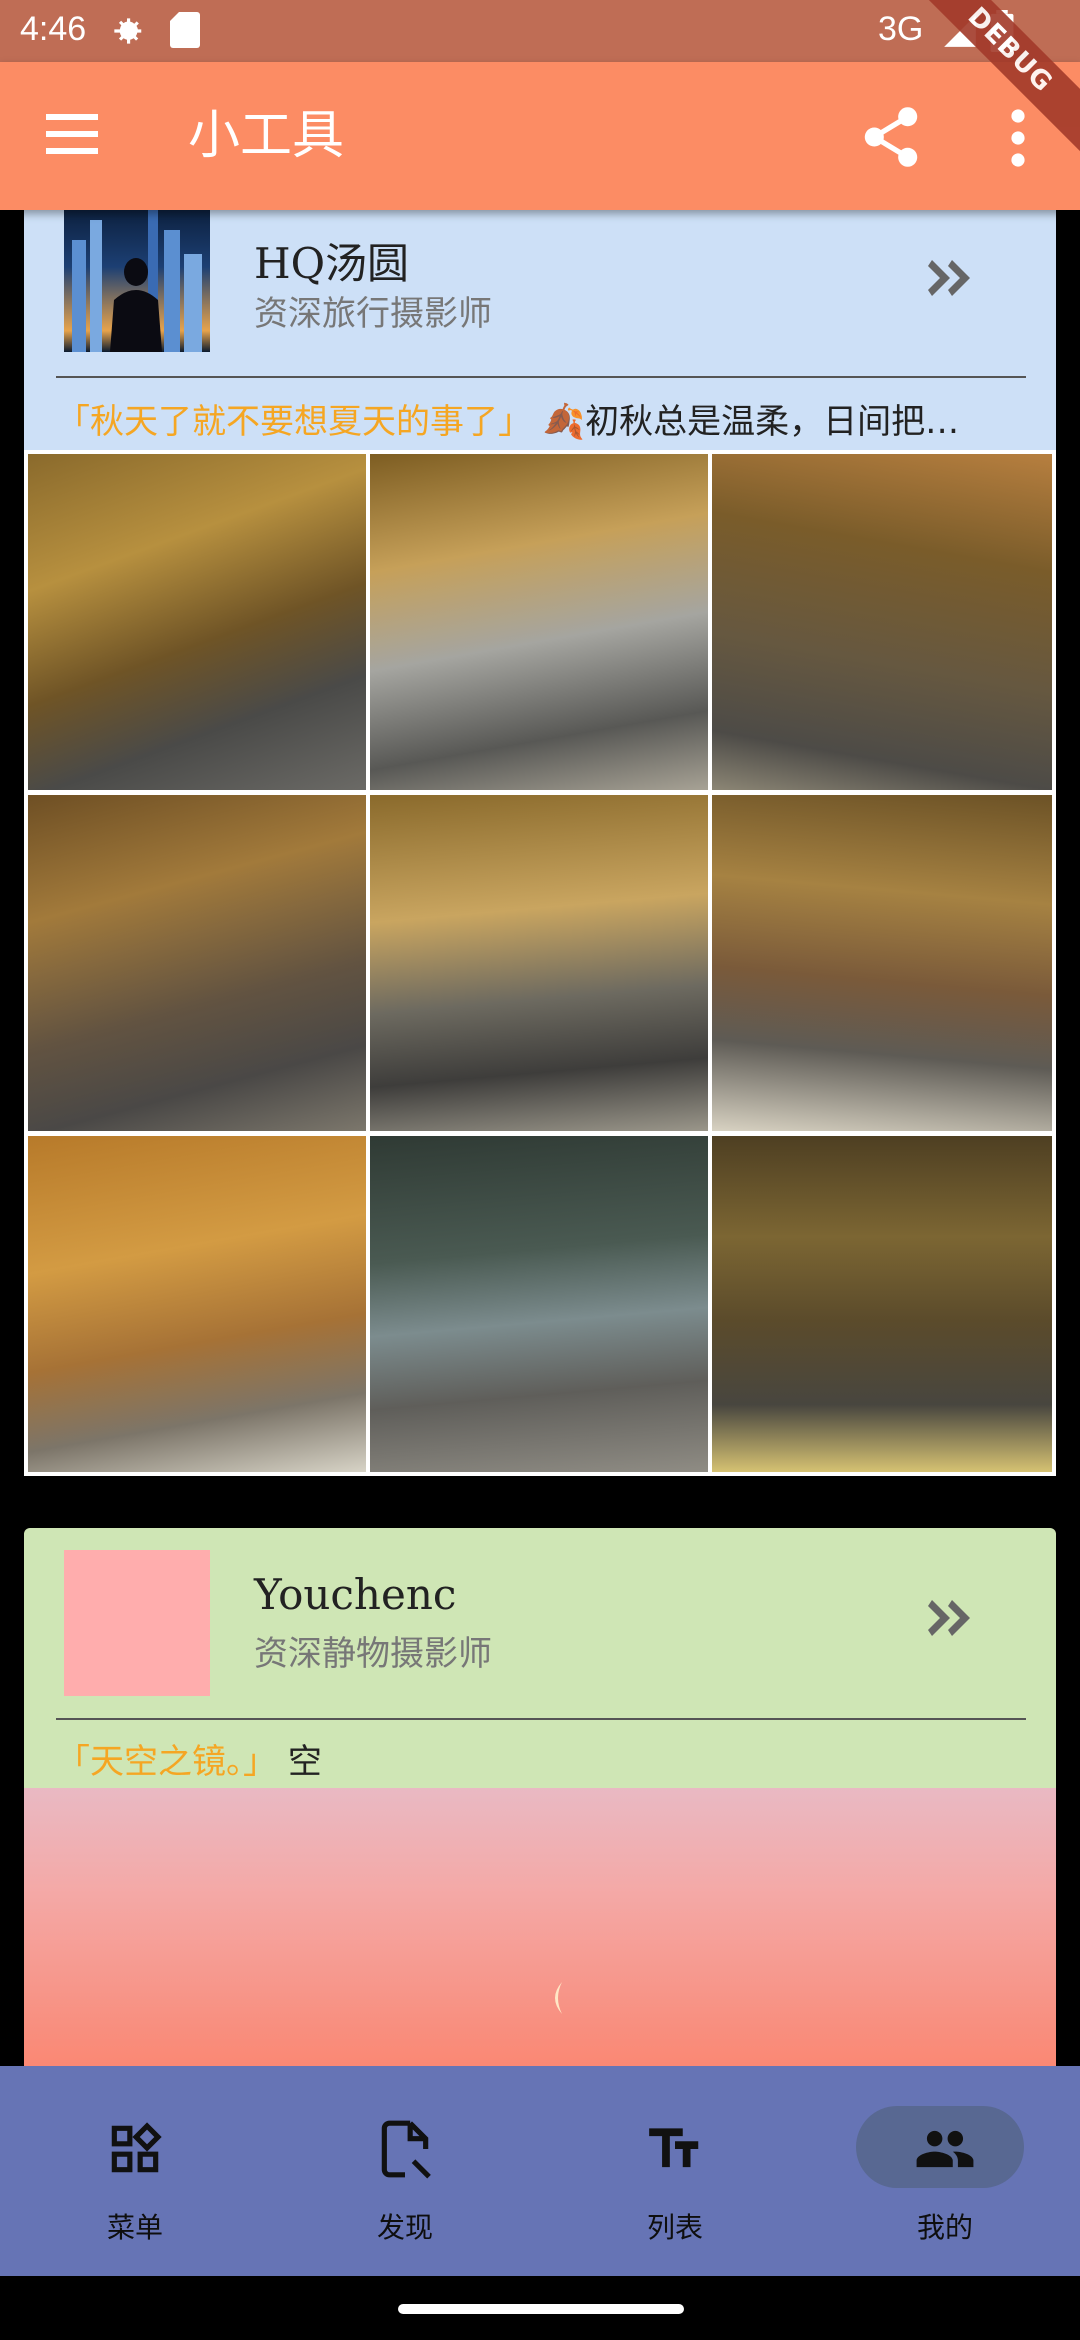 The image size is (1080, 2340). I want to click on post-header: Youchenc 资深静物摄影师 「天空之镜。」 空, so click(540, 1658).